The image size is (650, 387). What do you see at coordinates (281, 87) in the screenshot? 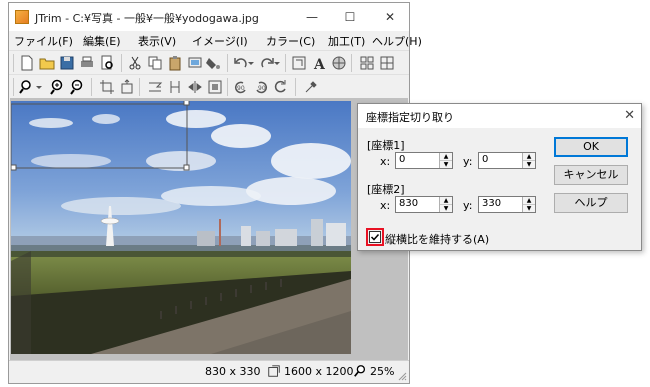
I see `rotate-free-icon` at bounding box center [281, 87].